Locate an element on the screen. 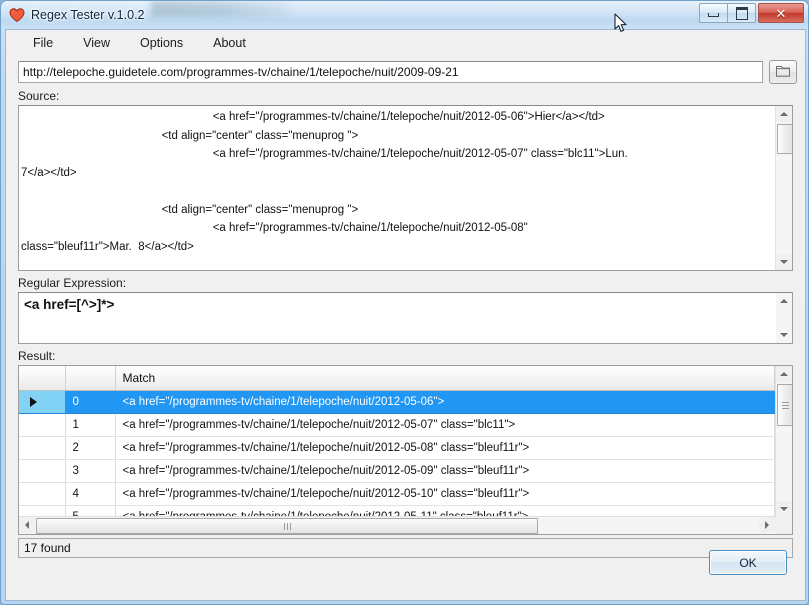 The height and width of the screenshot is (605, 809). maximize-icon is located at coordinates (741, 13).